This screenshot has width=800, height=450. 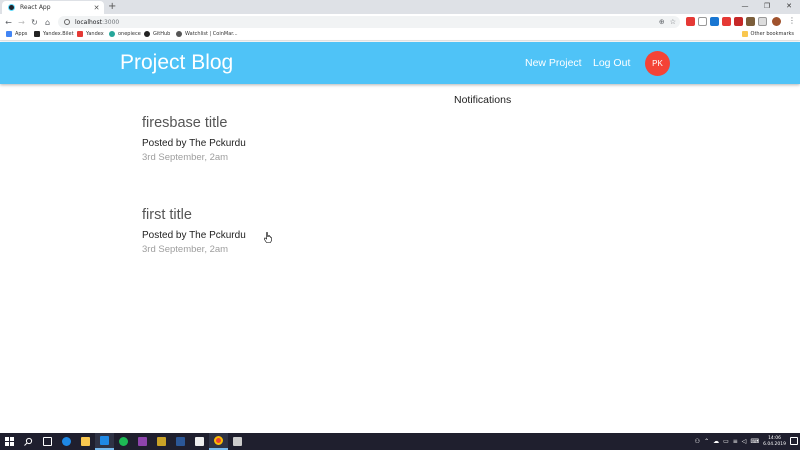 I want to click on extensions-area, so click(x=726, y=21).